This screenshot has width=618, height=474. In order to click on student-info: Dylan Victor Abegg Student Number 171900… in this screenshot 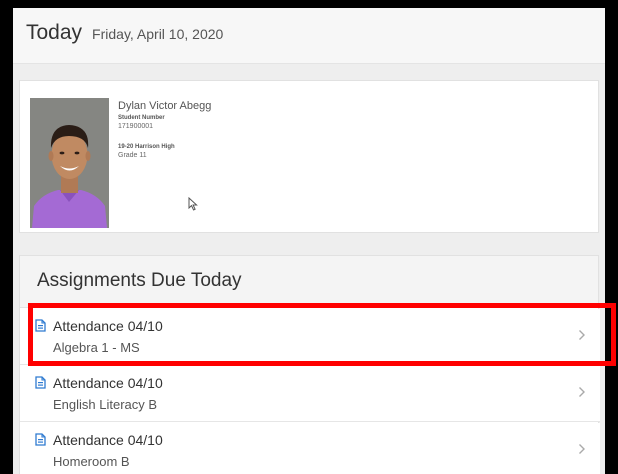, I will do `click(164, 129)`.